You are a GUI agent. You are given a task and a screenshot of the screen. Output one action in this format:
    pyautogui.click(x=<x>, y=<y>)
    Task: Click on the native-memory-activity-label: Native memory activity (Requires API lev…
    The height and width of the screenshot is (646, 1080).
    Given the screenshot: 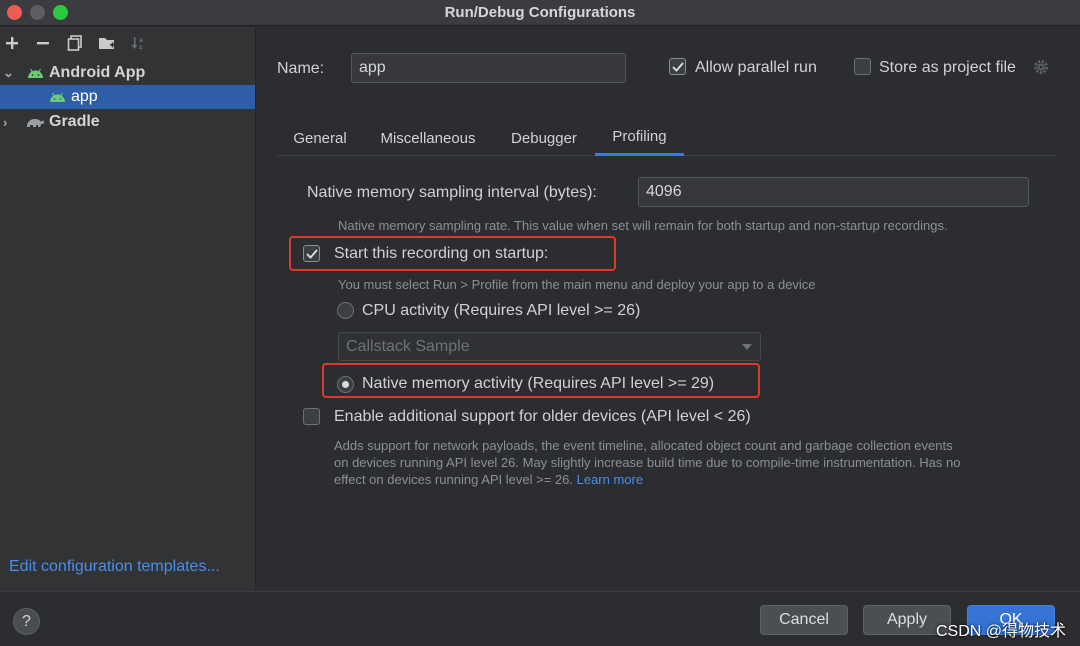 What is the action you would take?
    pyautogui.click(x=538, y=383)
    